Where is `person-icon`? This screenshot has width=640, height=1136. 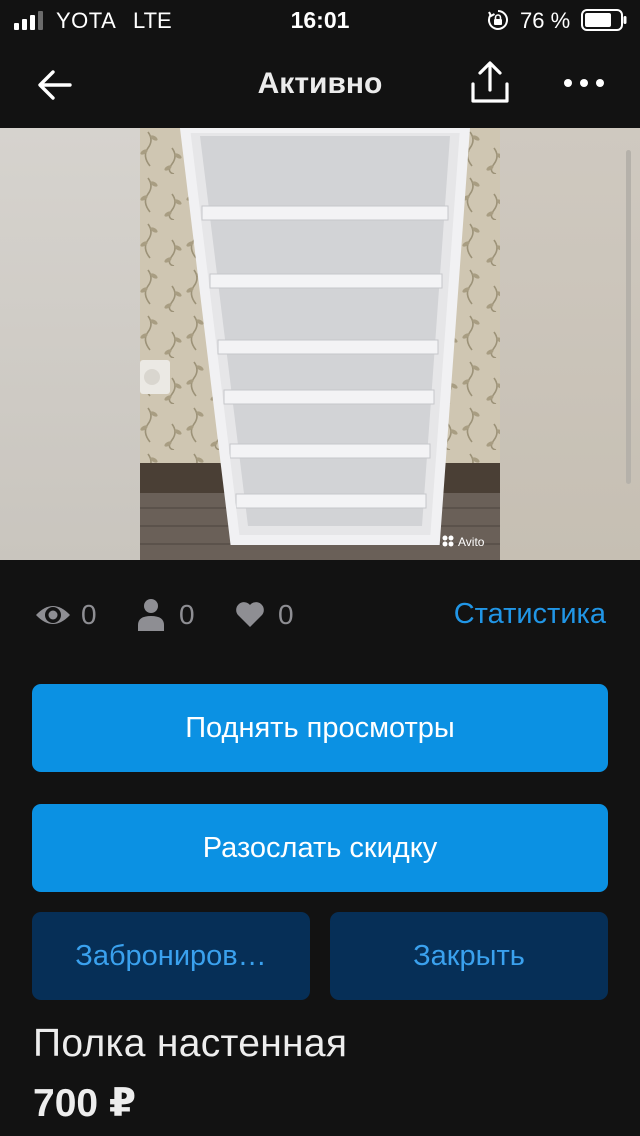
person-icon is located at coordinates (151, 615).